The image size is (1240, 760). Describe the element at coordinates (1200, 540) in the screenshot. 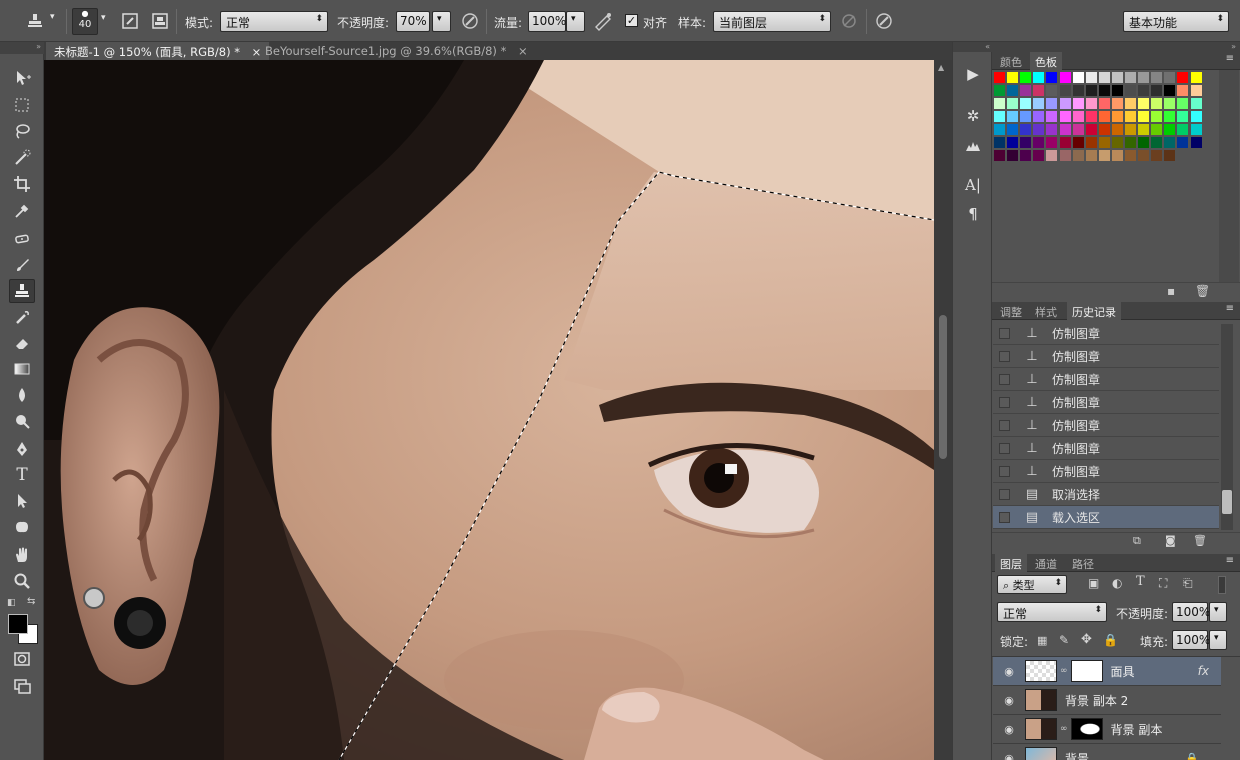

I see `delete-state-icon: 🗑` at that location.